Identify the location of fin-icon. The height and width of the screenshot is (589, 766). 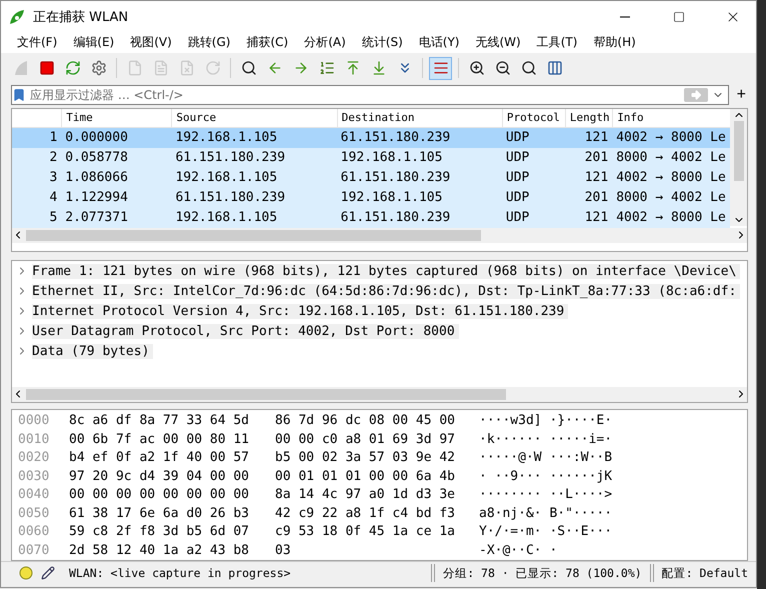
(20, 68).